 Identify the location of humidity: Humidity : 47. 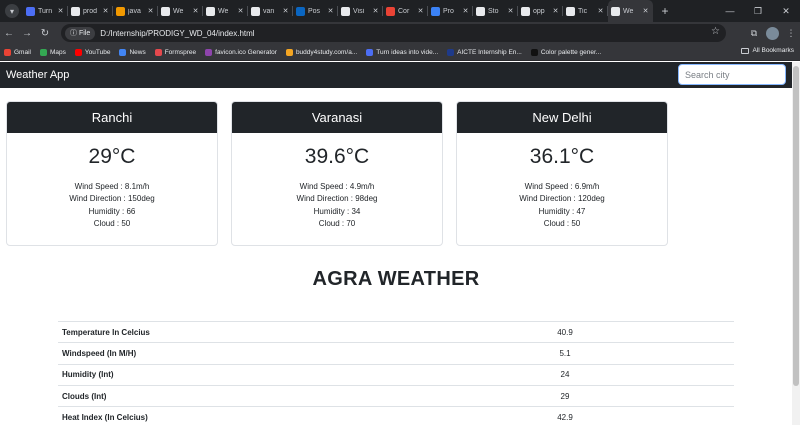
(562, 211).